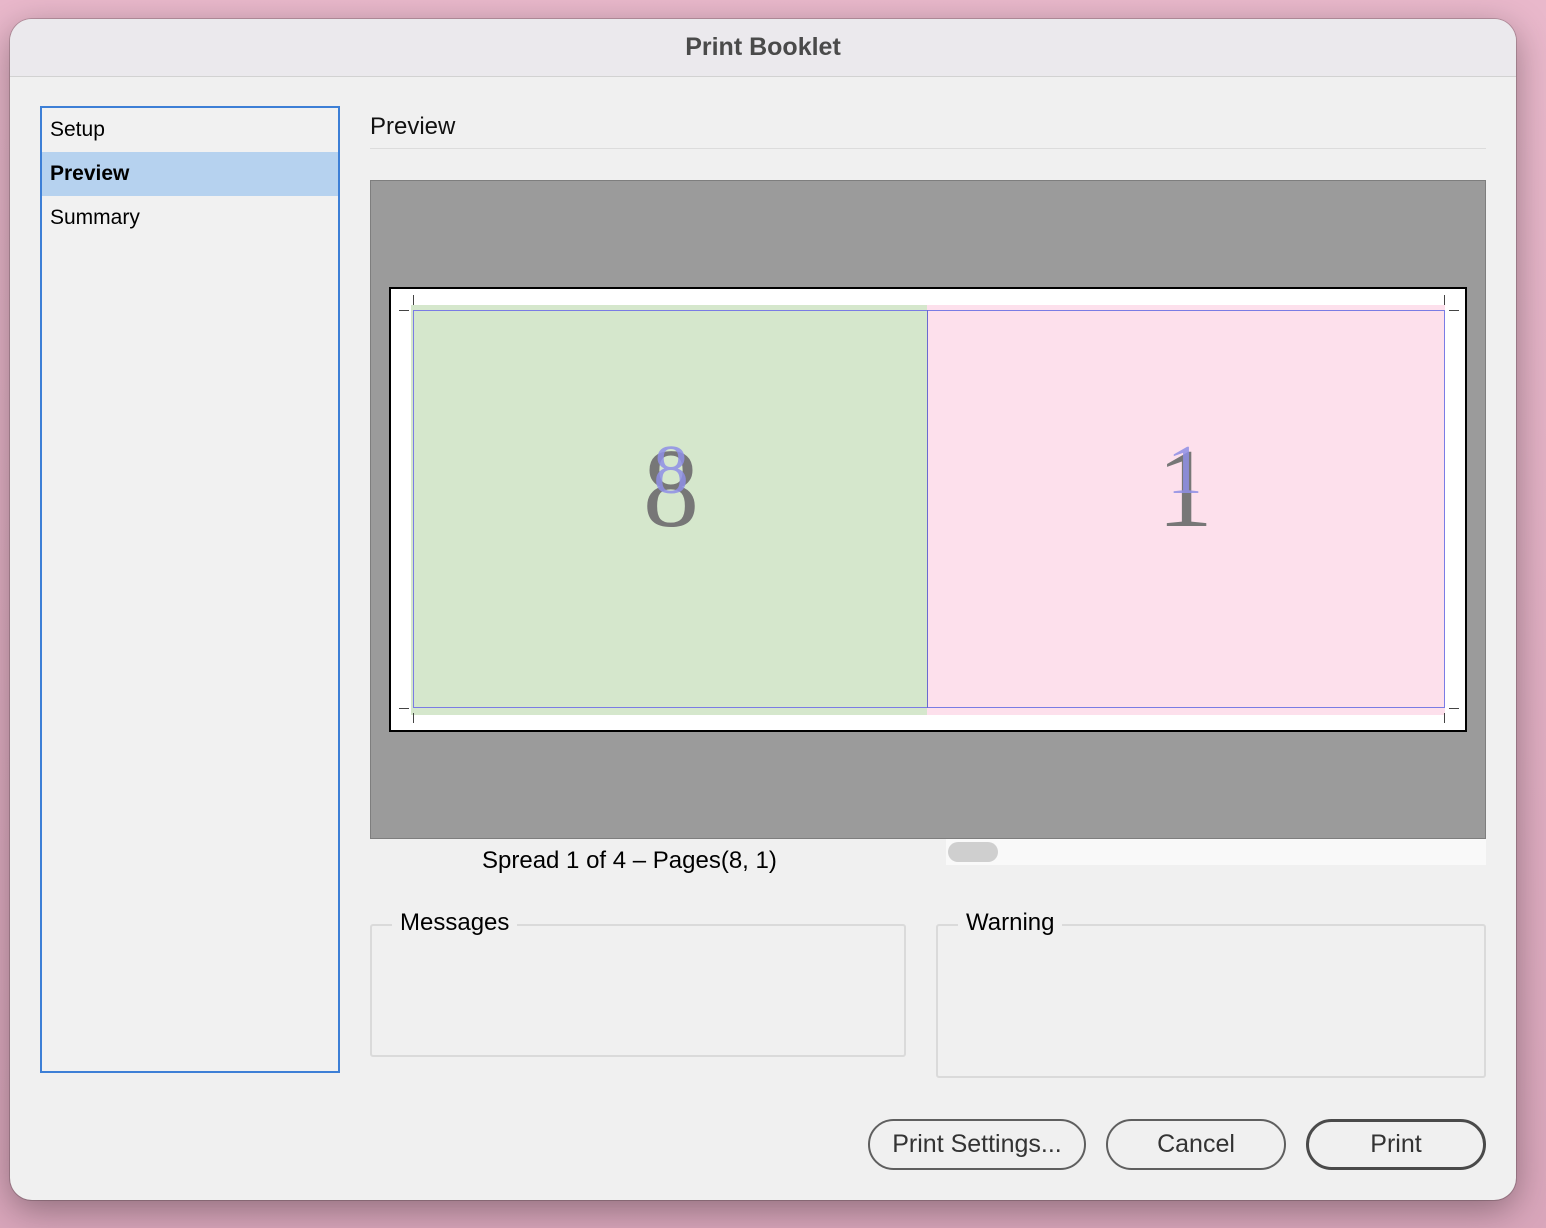  Describe the element at coordinates (413, 718) in the screenshot. I see `crop-mark-bl-v` at that location.